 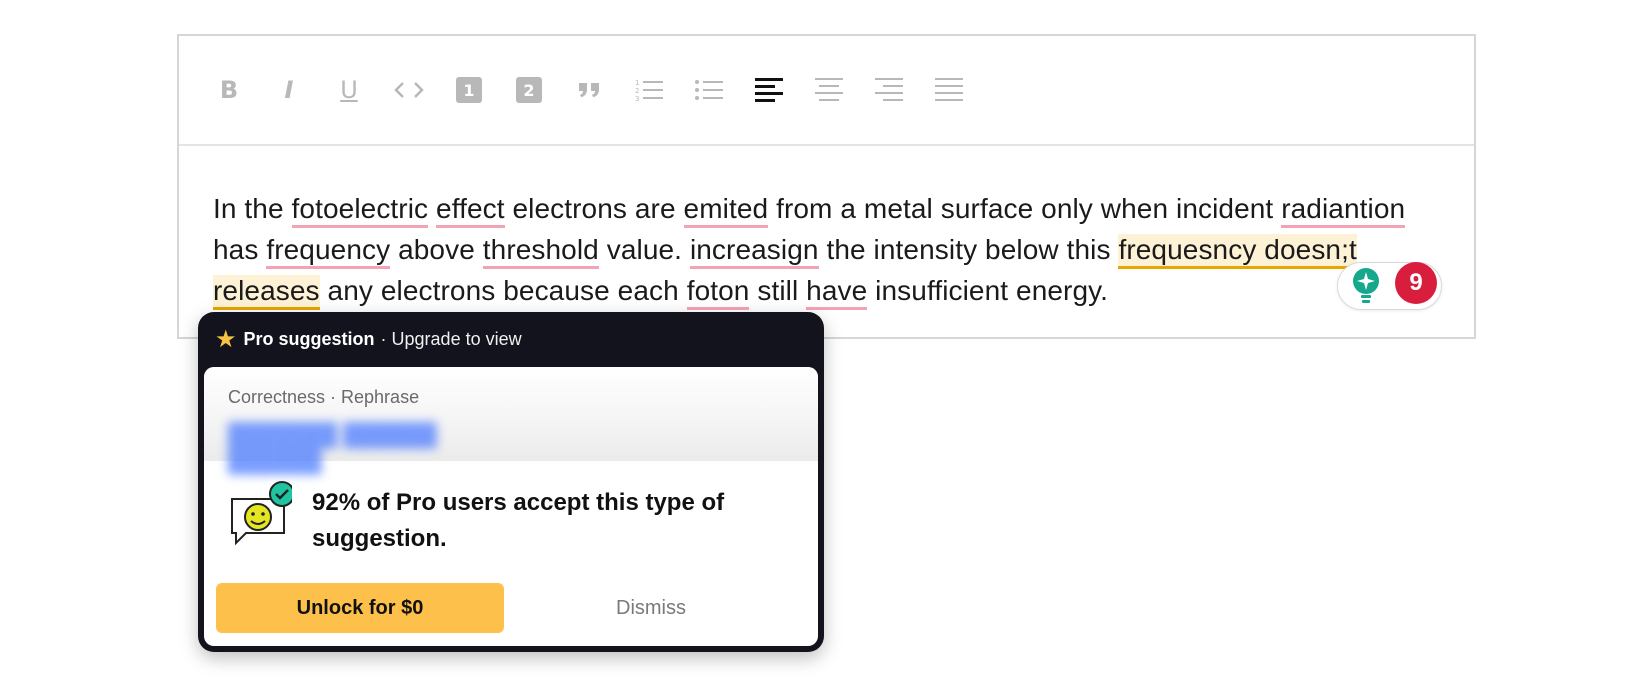 What do you see at coordinates (252, 208) in the screenshot?
I see `text-run: In the` at bounding box center [252, 208].